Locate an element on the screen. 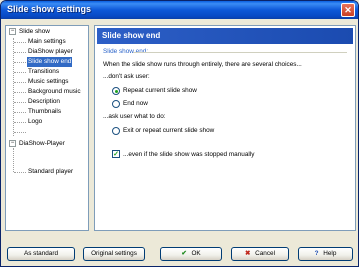 The height and width of the screenshot is (267, 359). close-icon: ✕ is located at coordinates (348, 10).